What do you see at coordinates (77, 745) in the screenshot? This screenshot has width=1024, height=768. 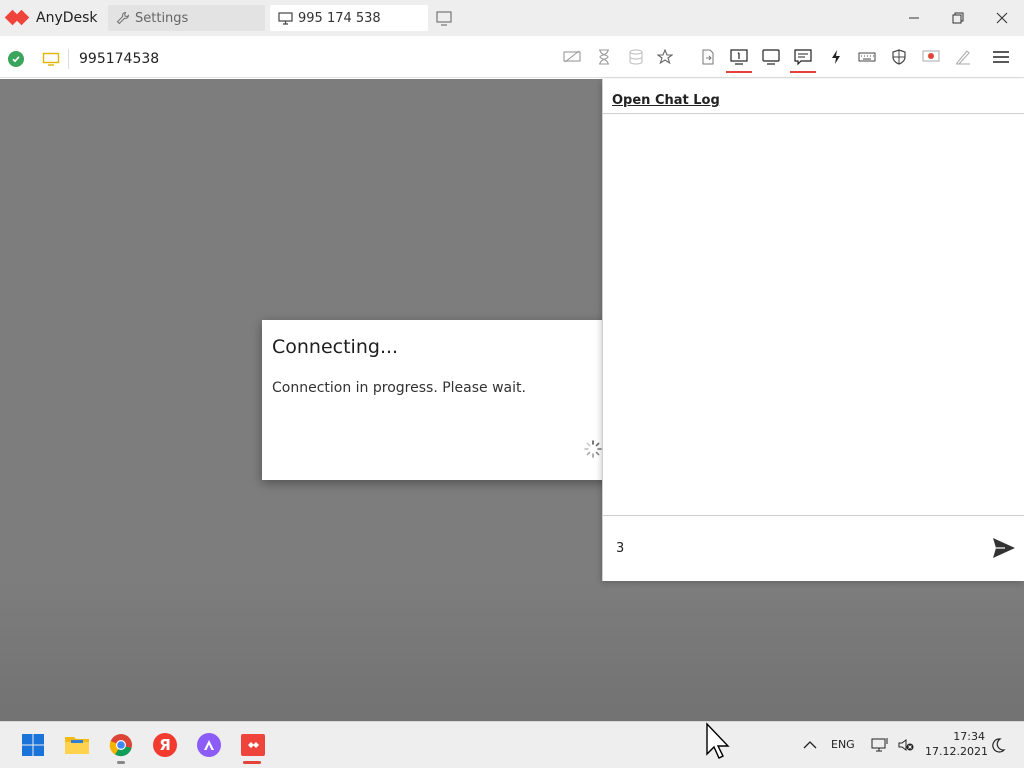 I see `file-explorer-icon` at bounding box center [77, 745].